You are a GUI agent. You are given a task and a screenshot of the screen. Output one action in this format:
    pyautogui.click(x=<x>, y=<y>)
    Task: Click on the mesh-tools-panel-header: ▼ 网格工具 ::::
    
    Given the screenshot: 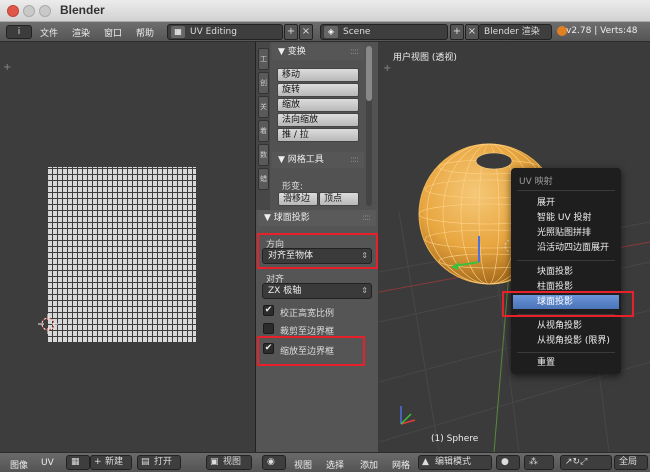 What is the action you would take?
    pyautogui.click(x=318, y=160)
    